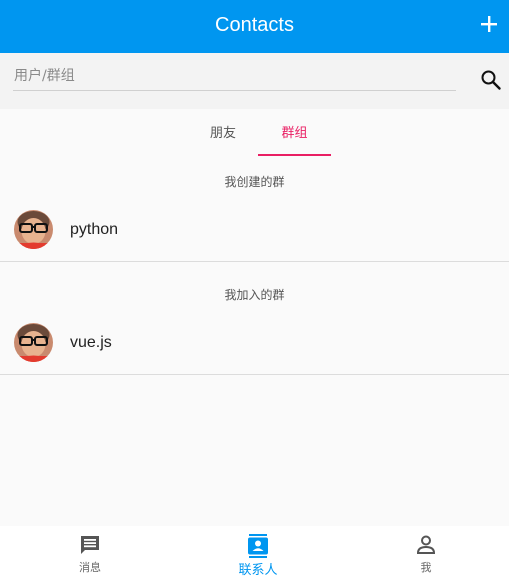 This screenshot has height=582, width=509. I want to click on group-name: python, so click(94, 229).